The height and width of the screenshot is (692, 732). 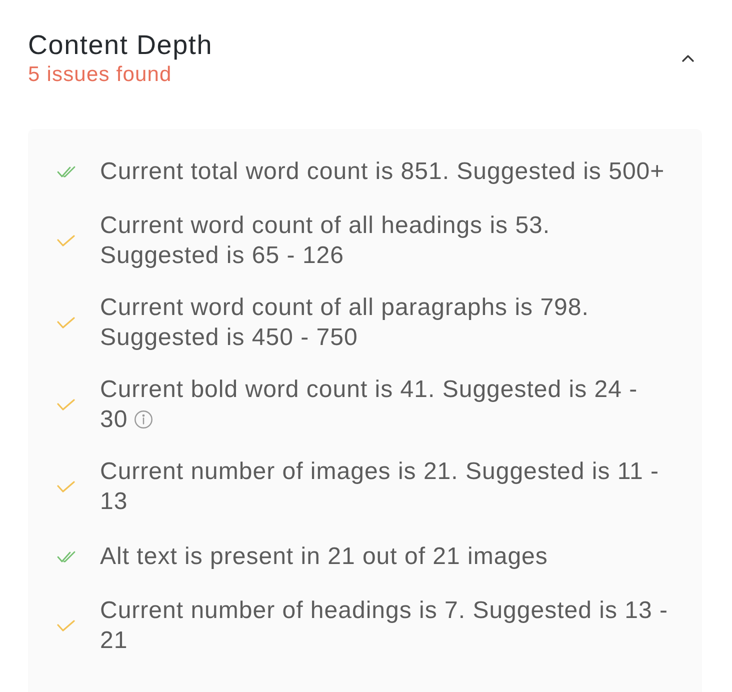 I want to click on check-text: Current bold word count is 41. Suggested is 24 - 30, so click(x=369, y=405).